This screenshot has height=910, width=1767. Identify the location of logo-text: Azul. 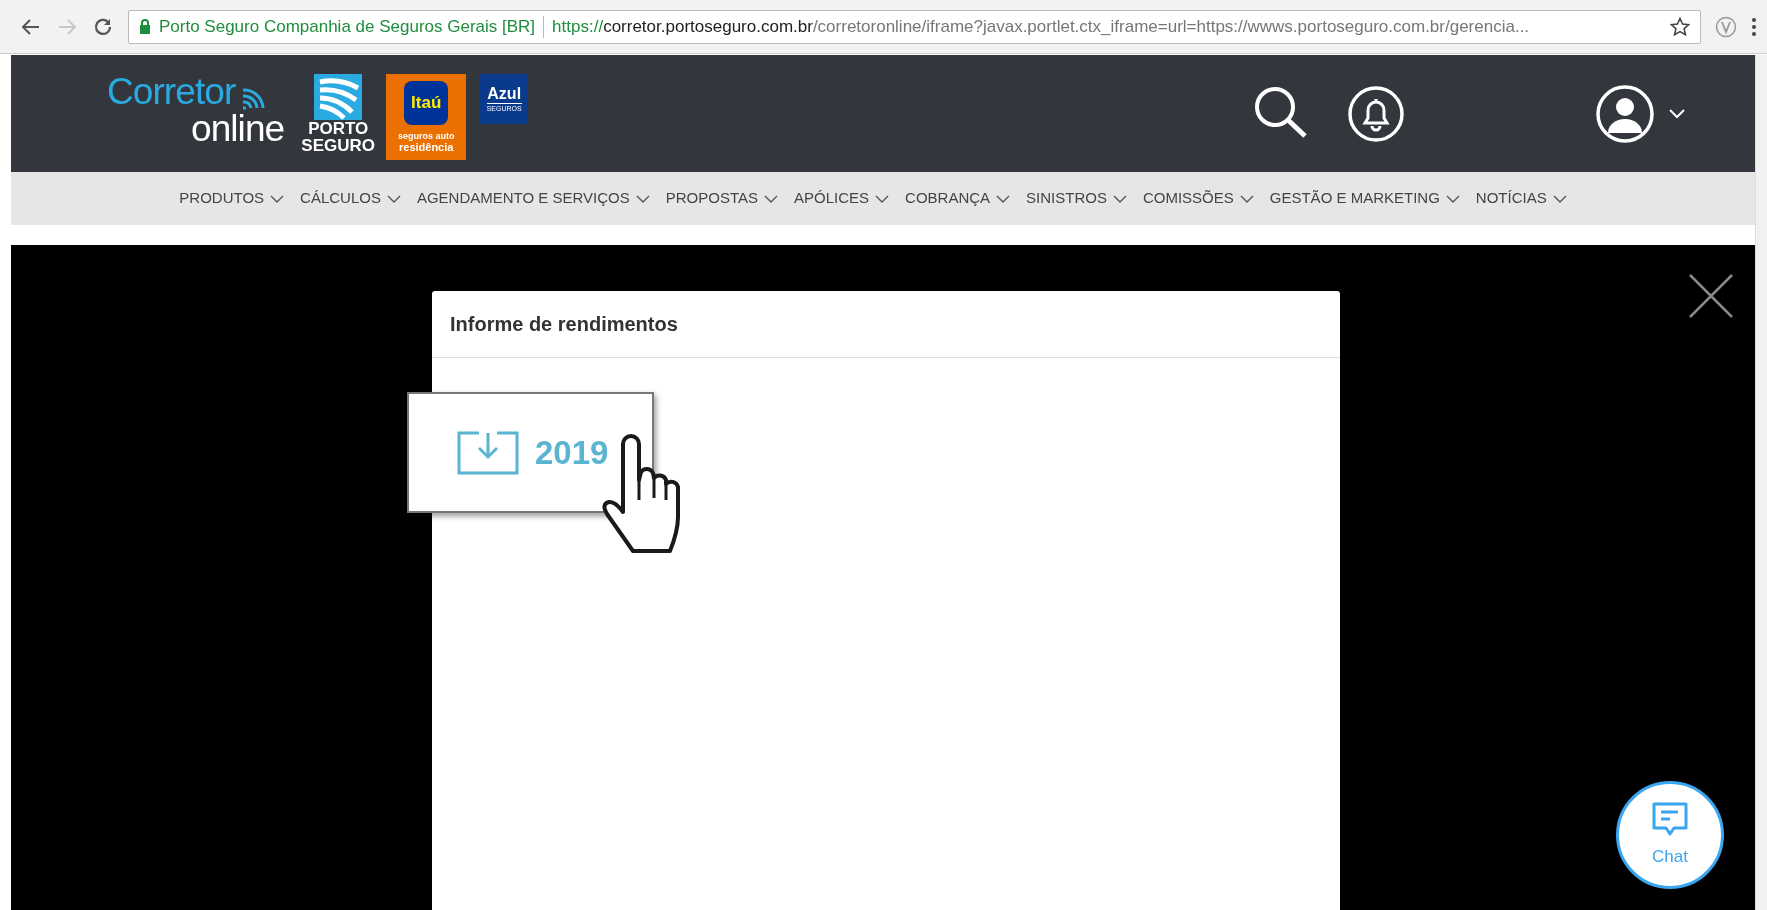
(504, 94).